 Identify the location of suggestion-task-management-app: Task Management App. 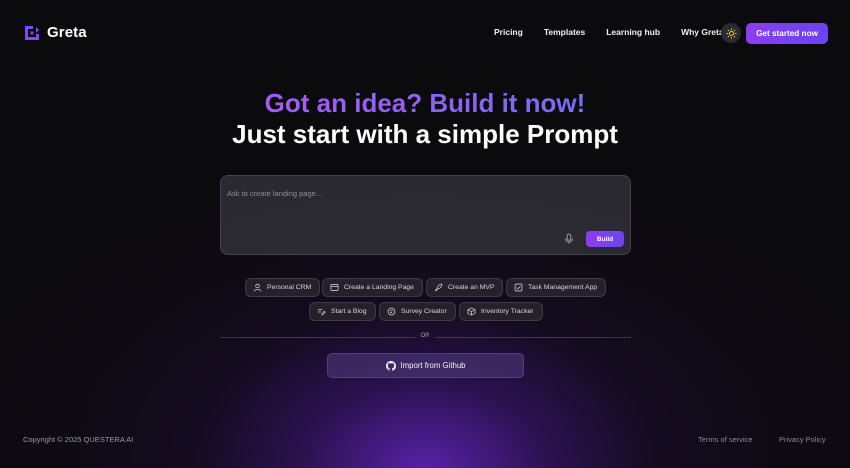
(556, 287).